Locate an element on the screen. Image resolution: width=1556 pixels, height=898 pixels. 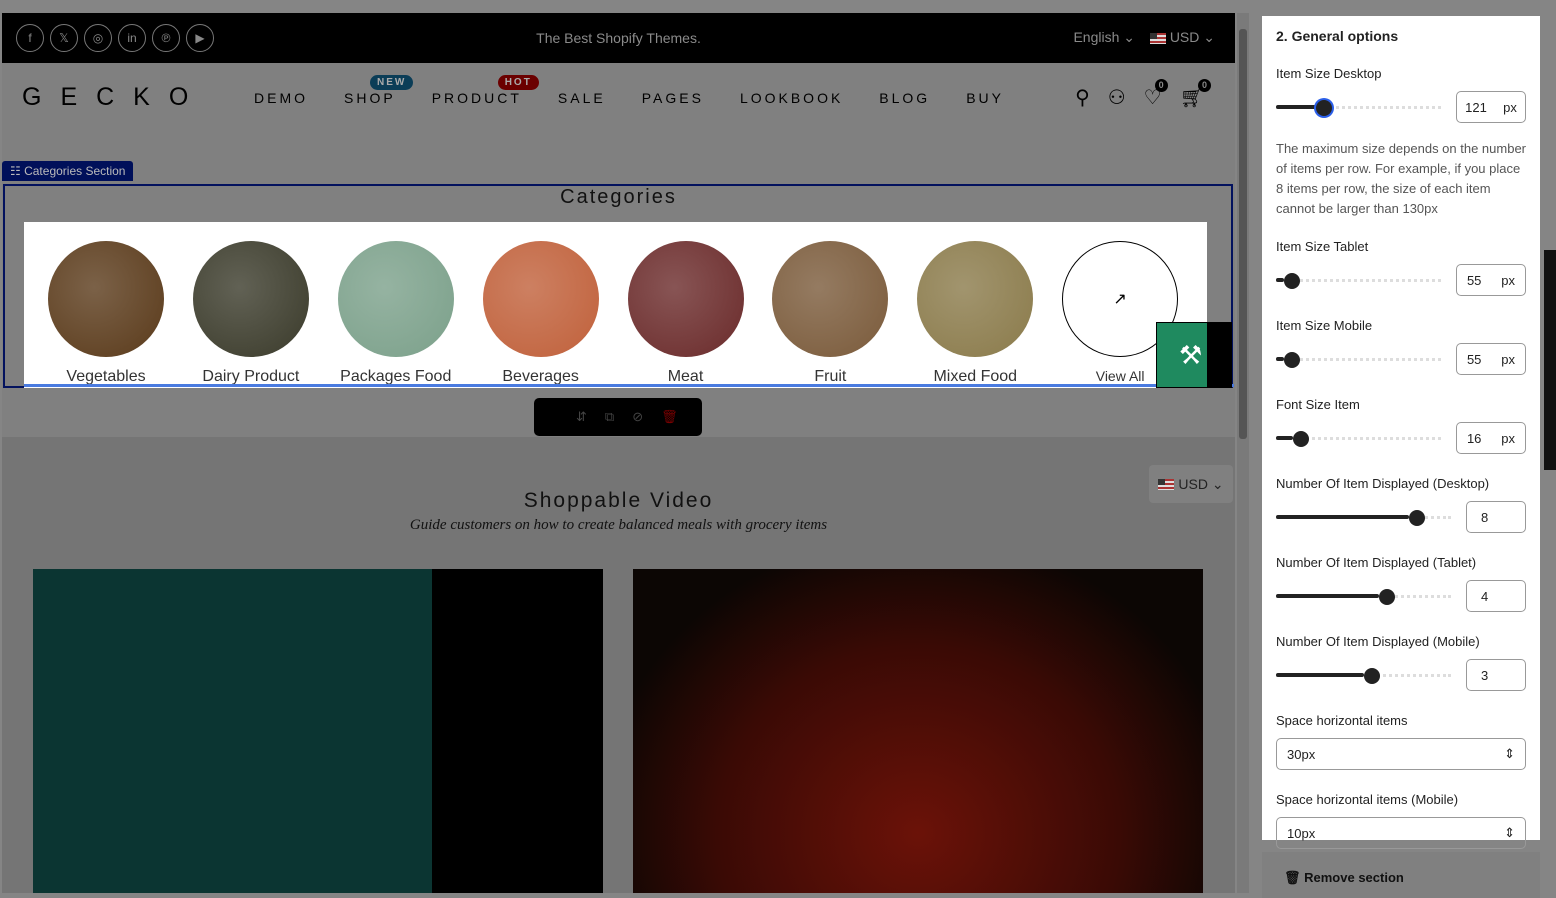
section-tag: ☷ Categories Section is located at coordinates (68, 171).